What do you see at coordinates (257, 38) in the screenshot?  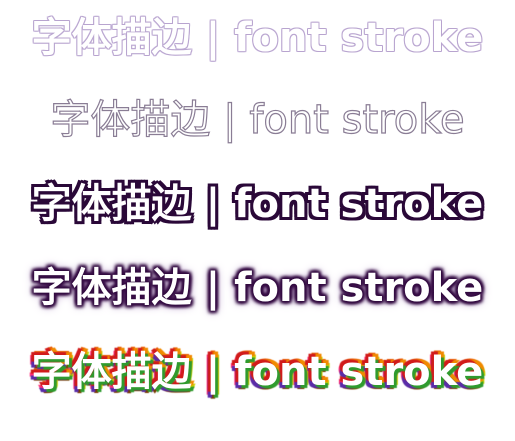 I see `stroke-demo-soft-purple-text: 字体描边 | font stroke` at bounding box center [257, 38].